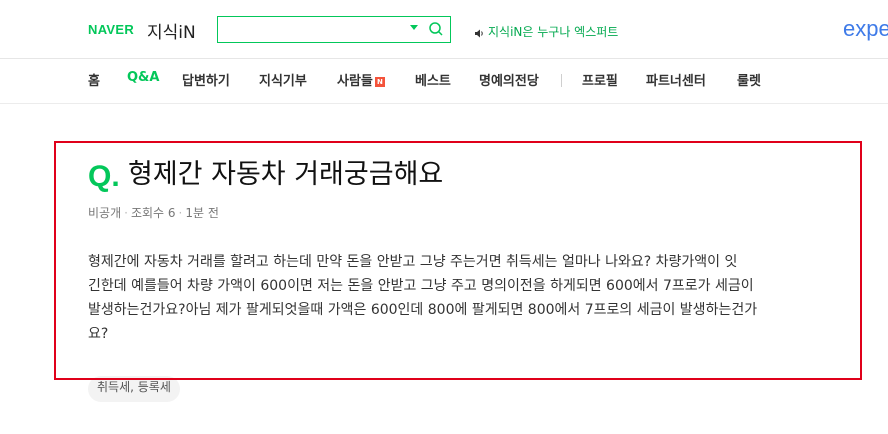 The height and width of the screenshot is (434, 888). I want to click on top-header: NAVER 지식iN 지식iN은 누구나 엑스퍼트 expe, so click(444, 29).